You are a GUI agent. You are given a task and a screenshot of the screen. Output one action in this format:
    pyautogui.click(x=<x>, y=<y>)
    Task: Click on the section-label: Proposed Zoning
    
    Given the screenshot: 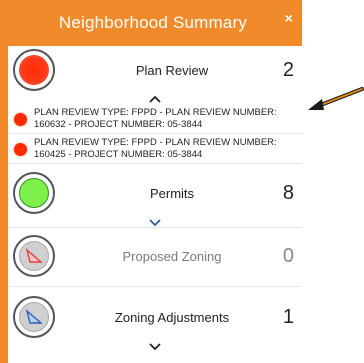 What is the action you would take?
    pyautogui.click(x=172, y=256)
    